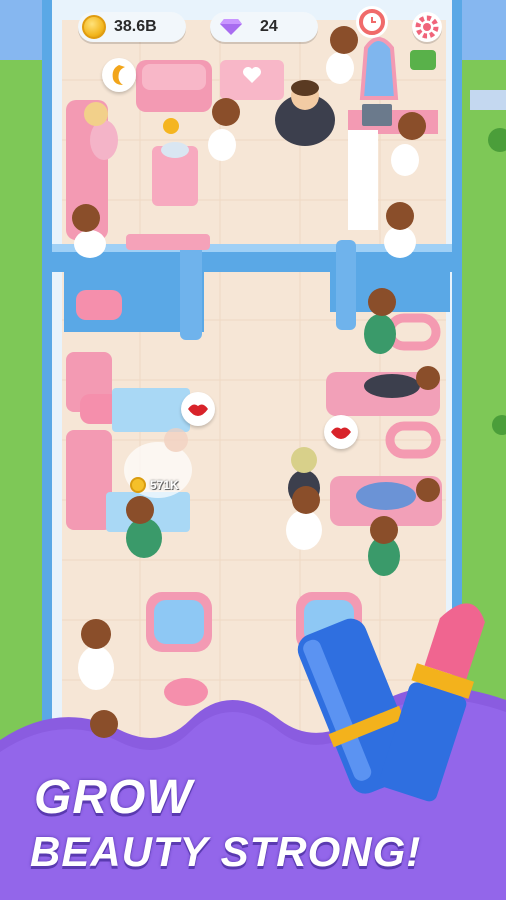 This screenshot has width=506, height=900. I want to click on gear-icon, so click(427, 27).